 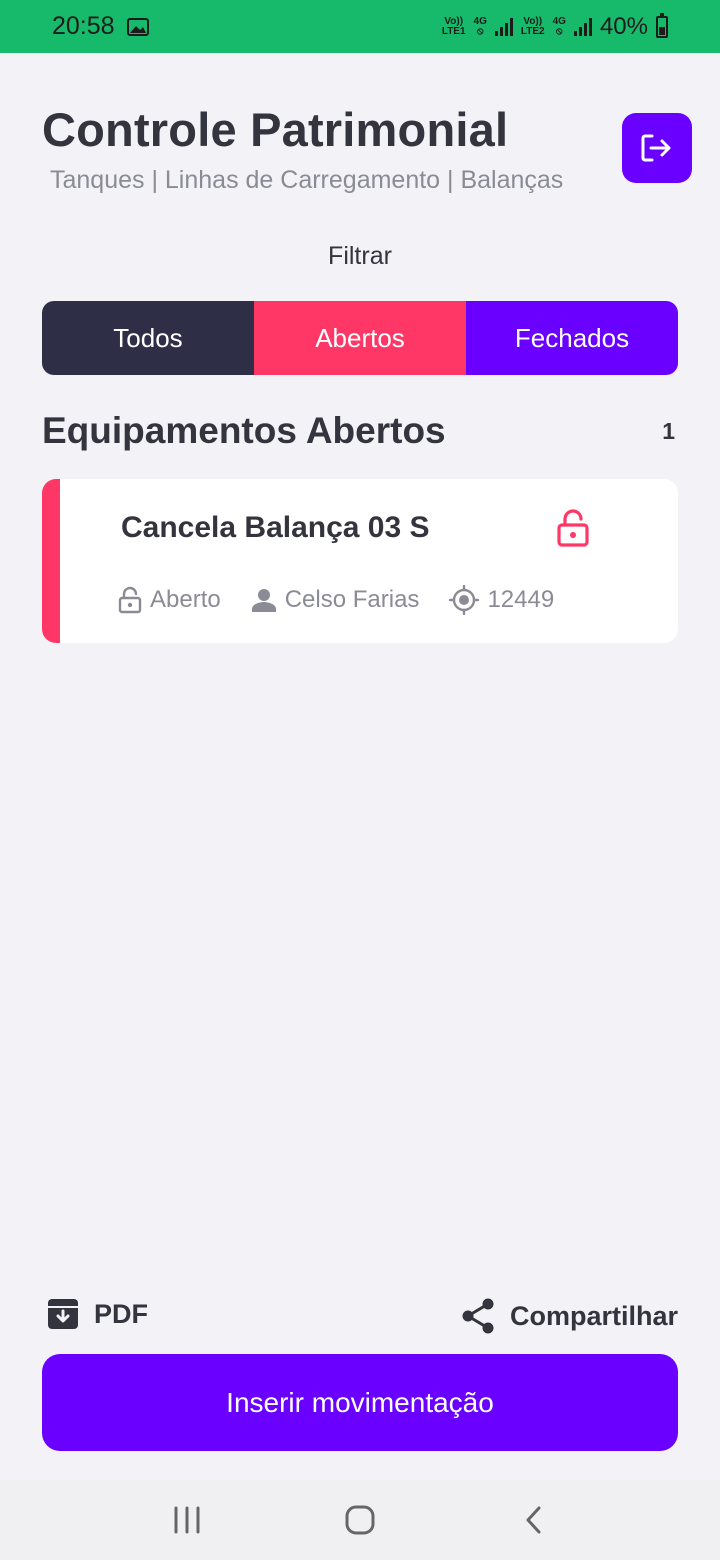 I want to click on share-icon, so click(x=478, y=1316).